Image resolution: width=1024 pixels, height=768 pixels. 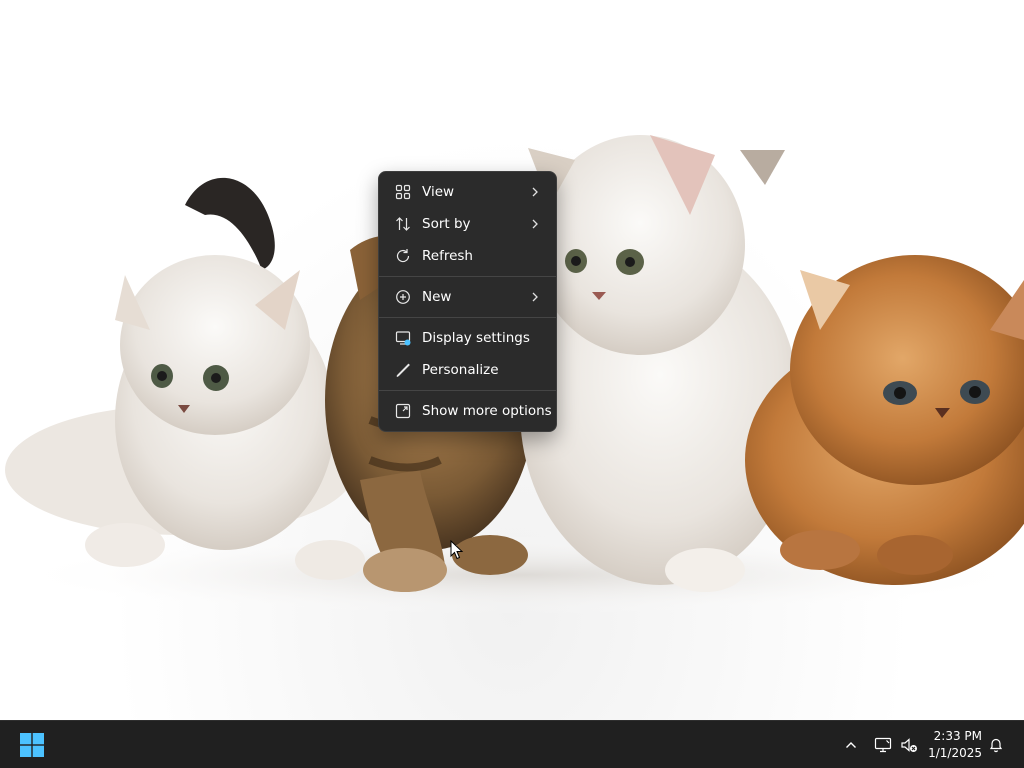 I want to click on refresh-icon, so click(x=403, y=256).